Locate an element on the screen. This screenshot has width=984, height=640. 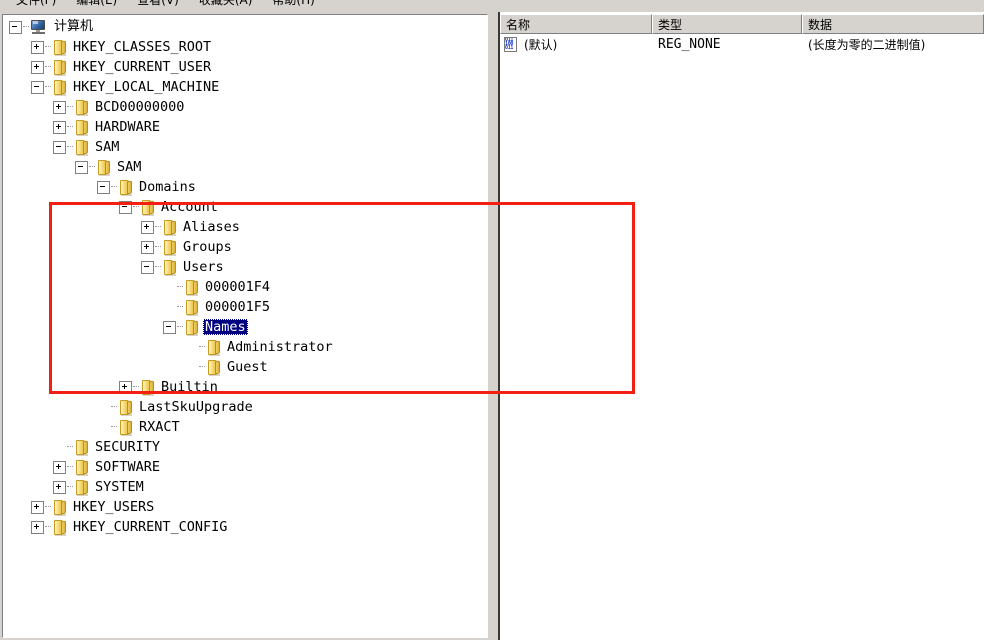
tree-node: Aliases is located at coordinates (245, 227).